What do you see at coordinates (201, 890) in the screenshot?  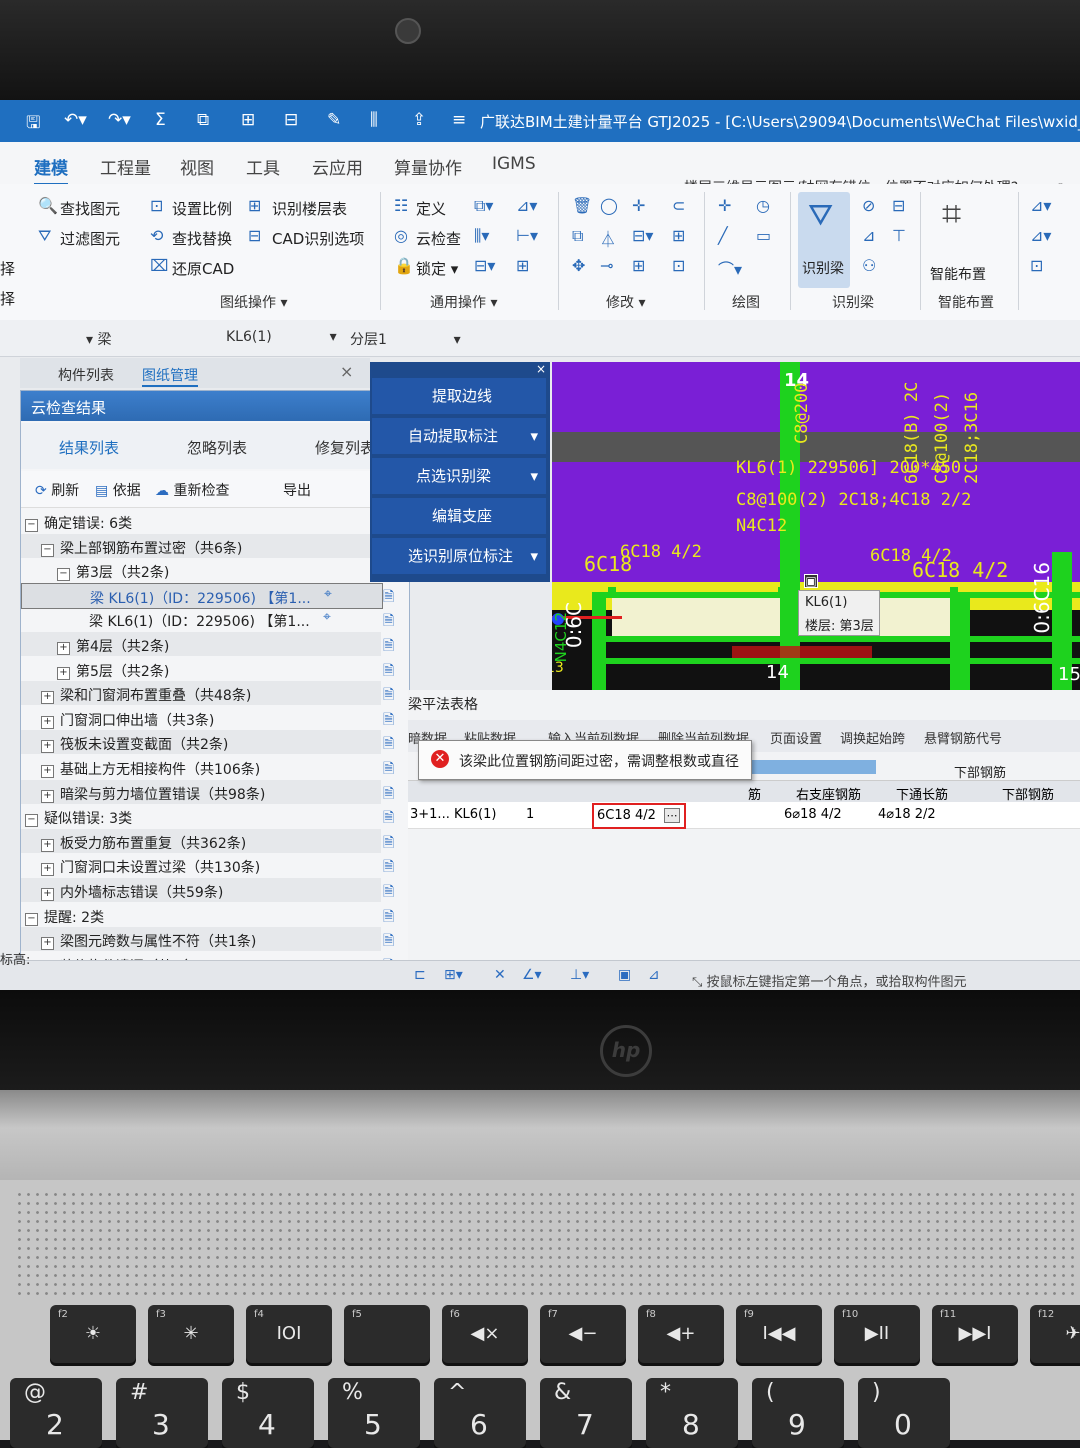 I see `tree-item: + 内外墙标志错误（共59条)` at bounding box center [201, 890].